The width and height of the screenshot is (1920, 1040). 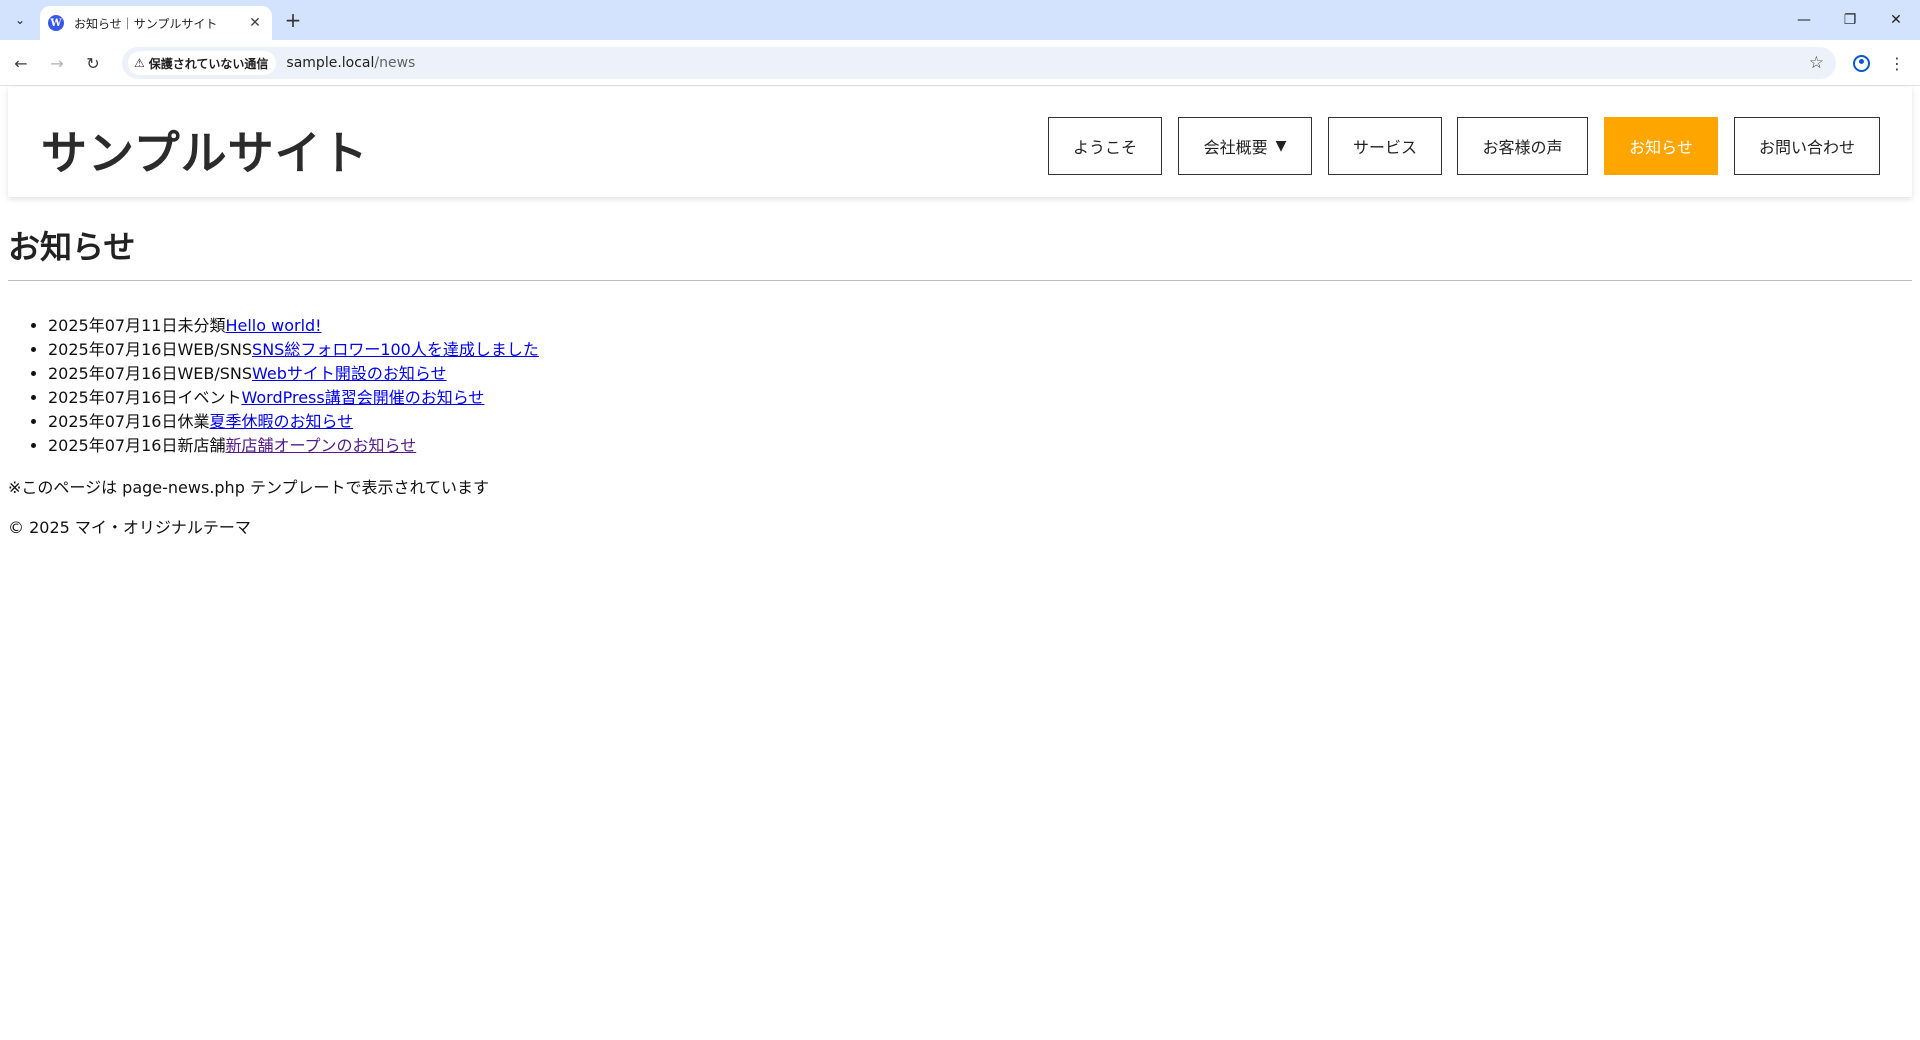 What do you see at coordinates (293, 20) in the screenshot?
I see `plus-icon: +` at bounding box center [293, 20].